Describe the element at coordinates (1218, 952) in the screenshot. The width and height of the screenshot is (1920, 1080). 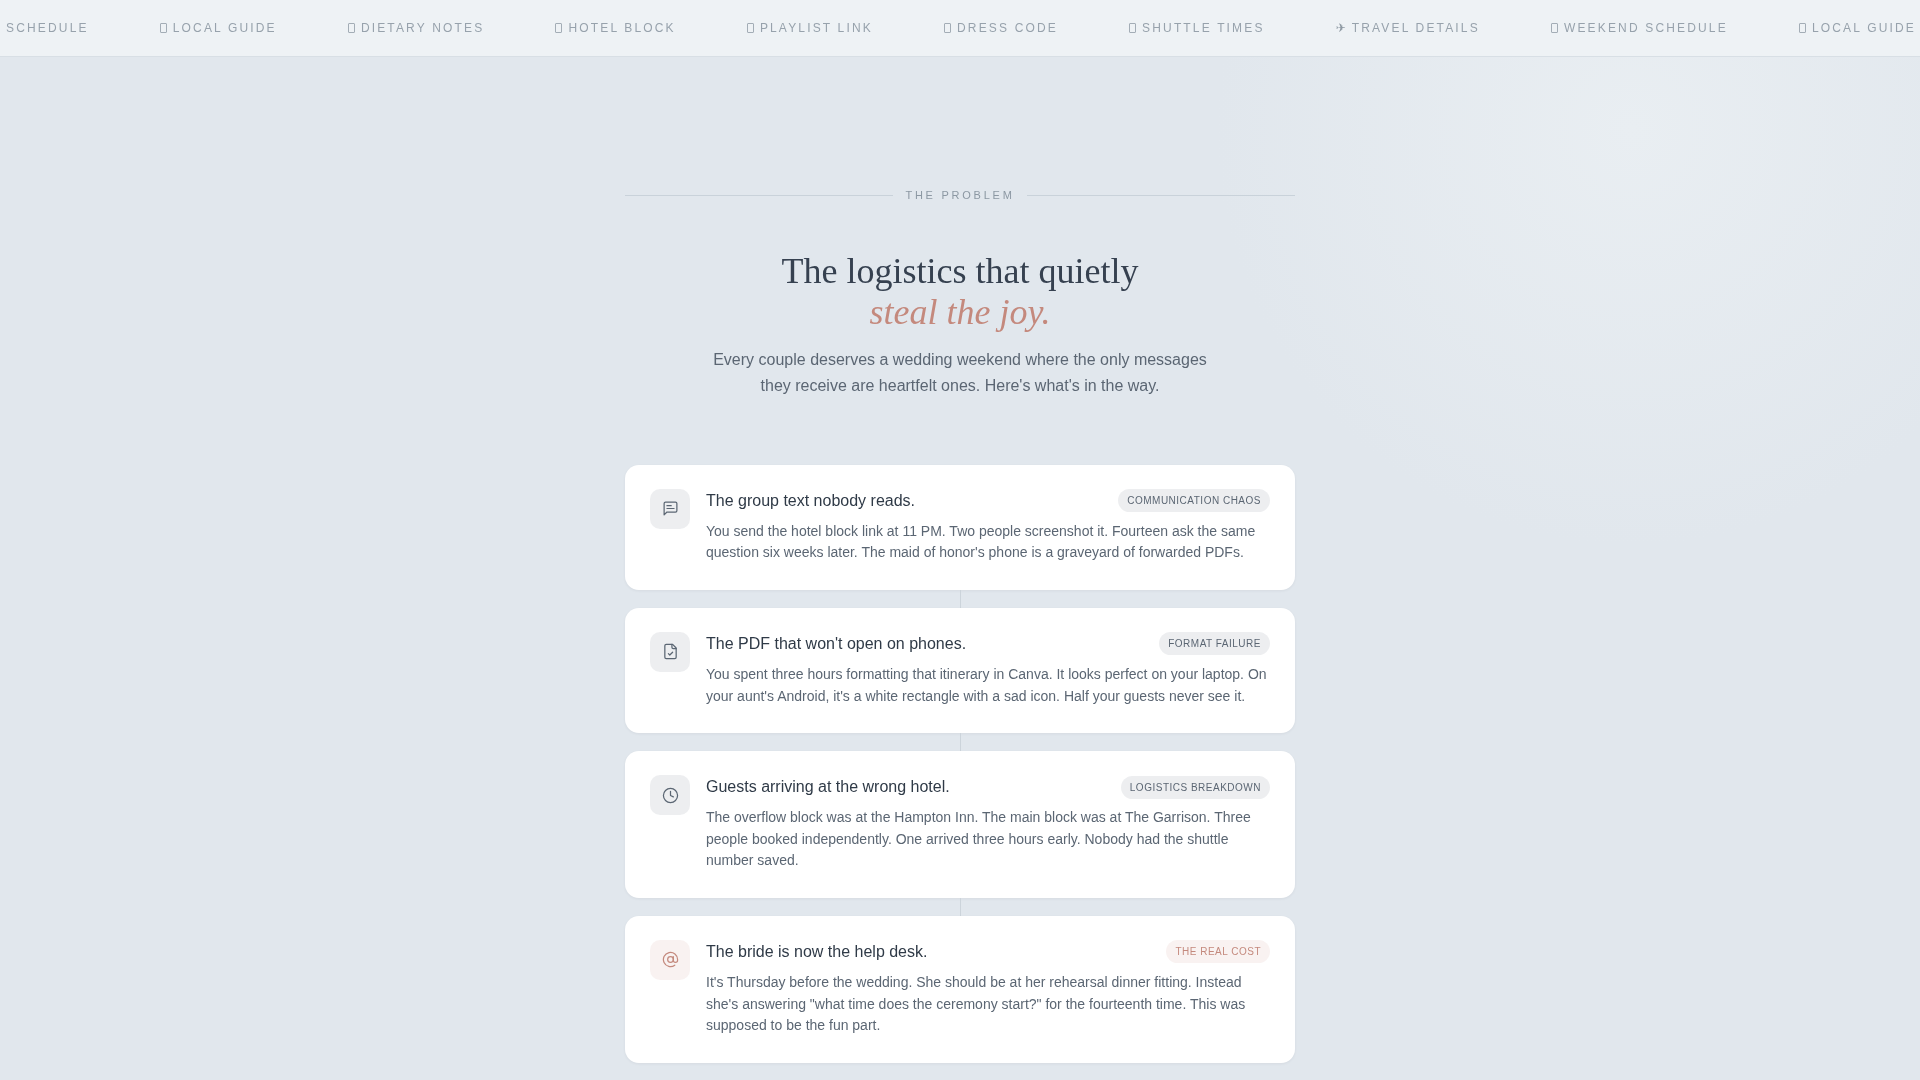
I see `category-tag: THE REAL COST` at that location.